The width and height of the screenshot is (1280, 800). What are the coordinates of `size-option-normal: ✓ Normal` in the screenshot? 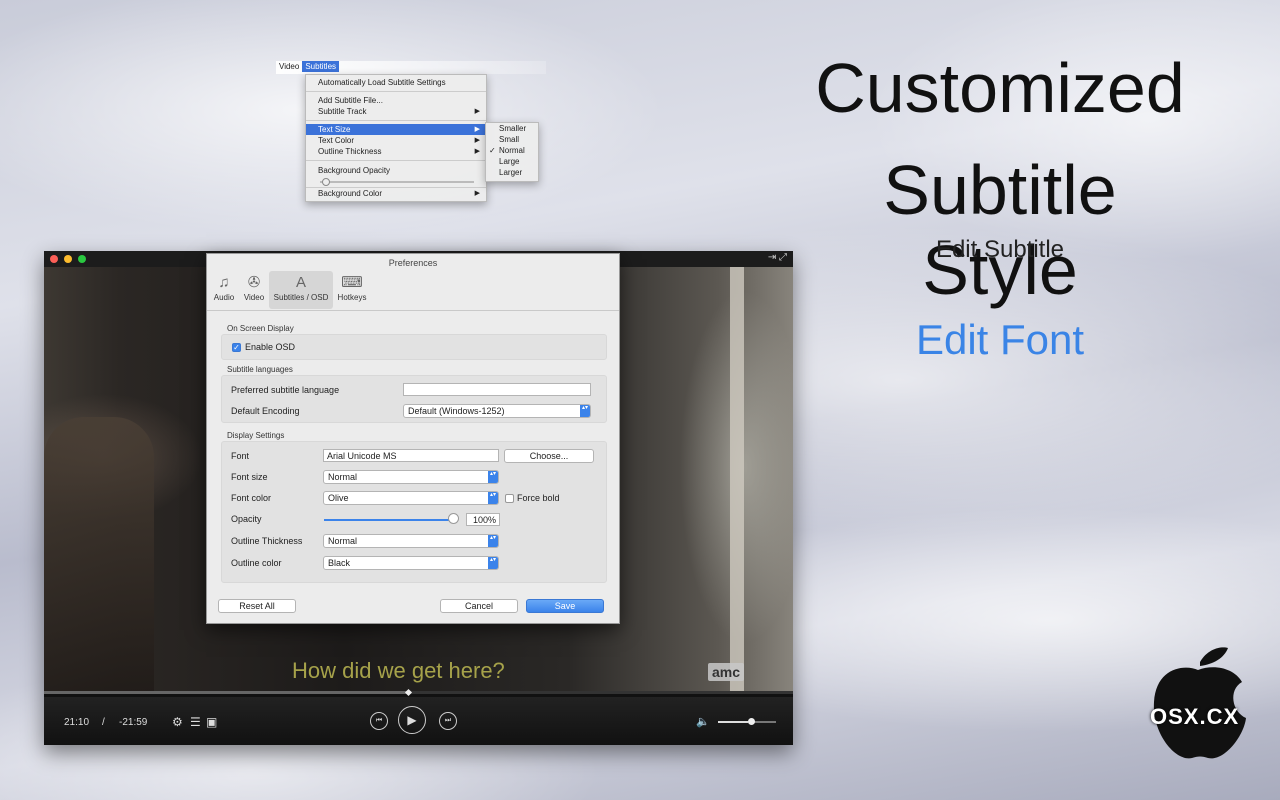 It's located at (512, 150).